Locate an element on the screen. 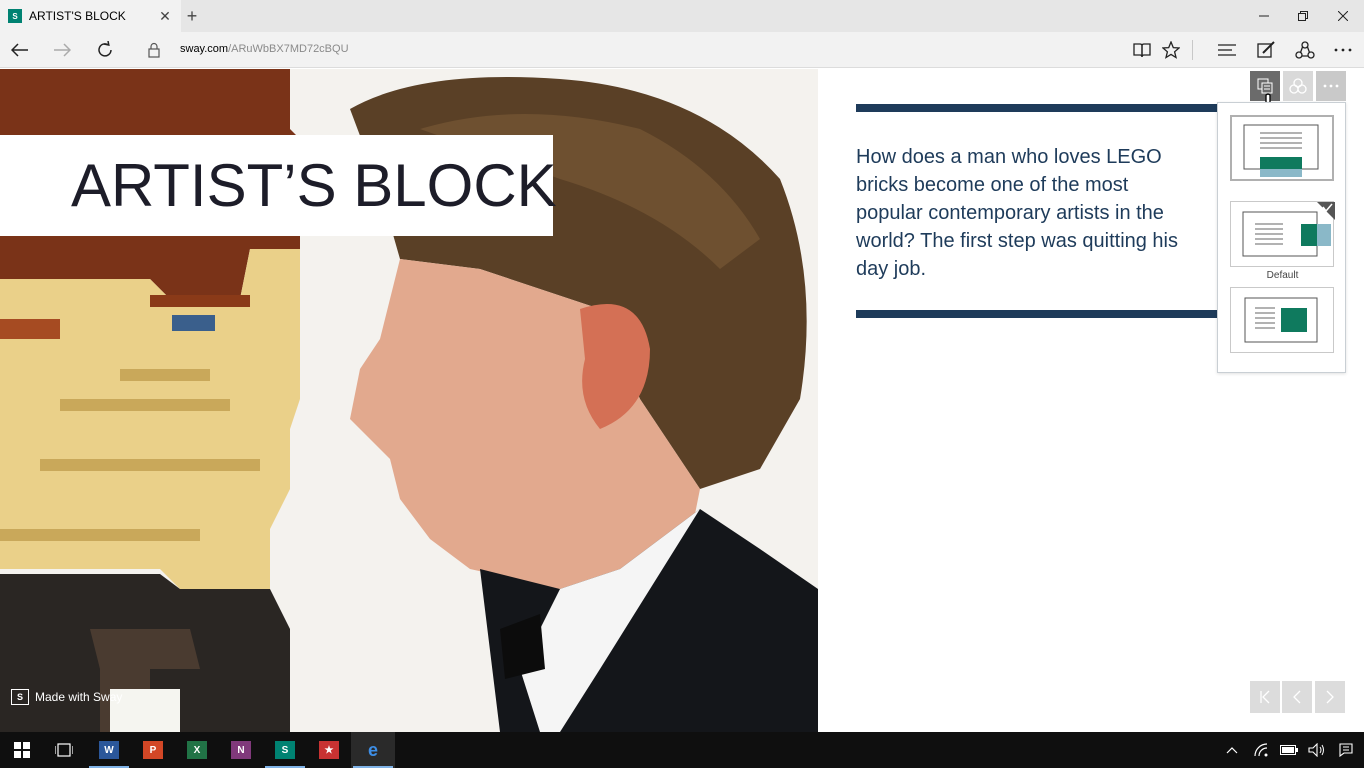  back-arrow-icon is located at coordinates (19, 50).